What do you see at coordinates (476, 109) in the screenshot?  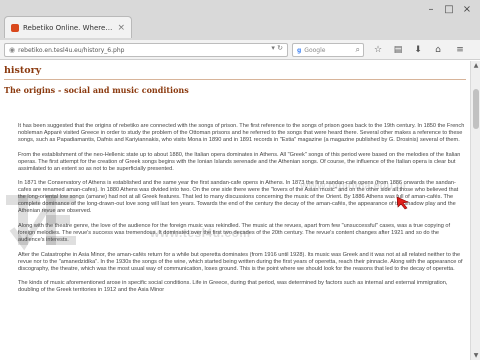 I see `scrollbar-thumb` at bounding box center [476, 109].